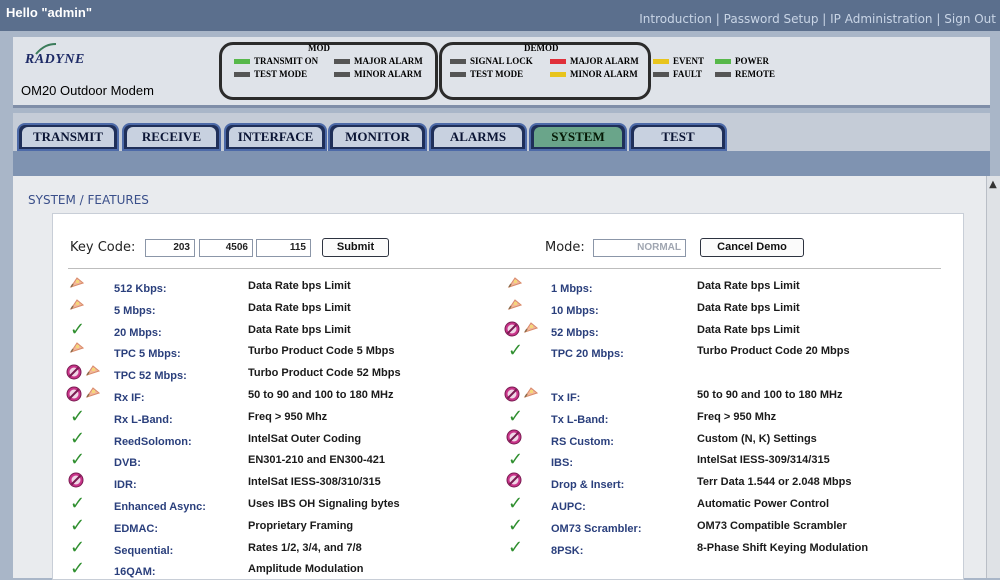  Describe the element at coordinates (970, 19) in the screenshot. I see `nav-sign-out: Sign Out` at that location.